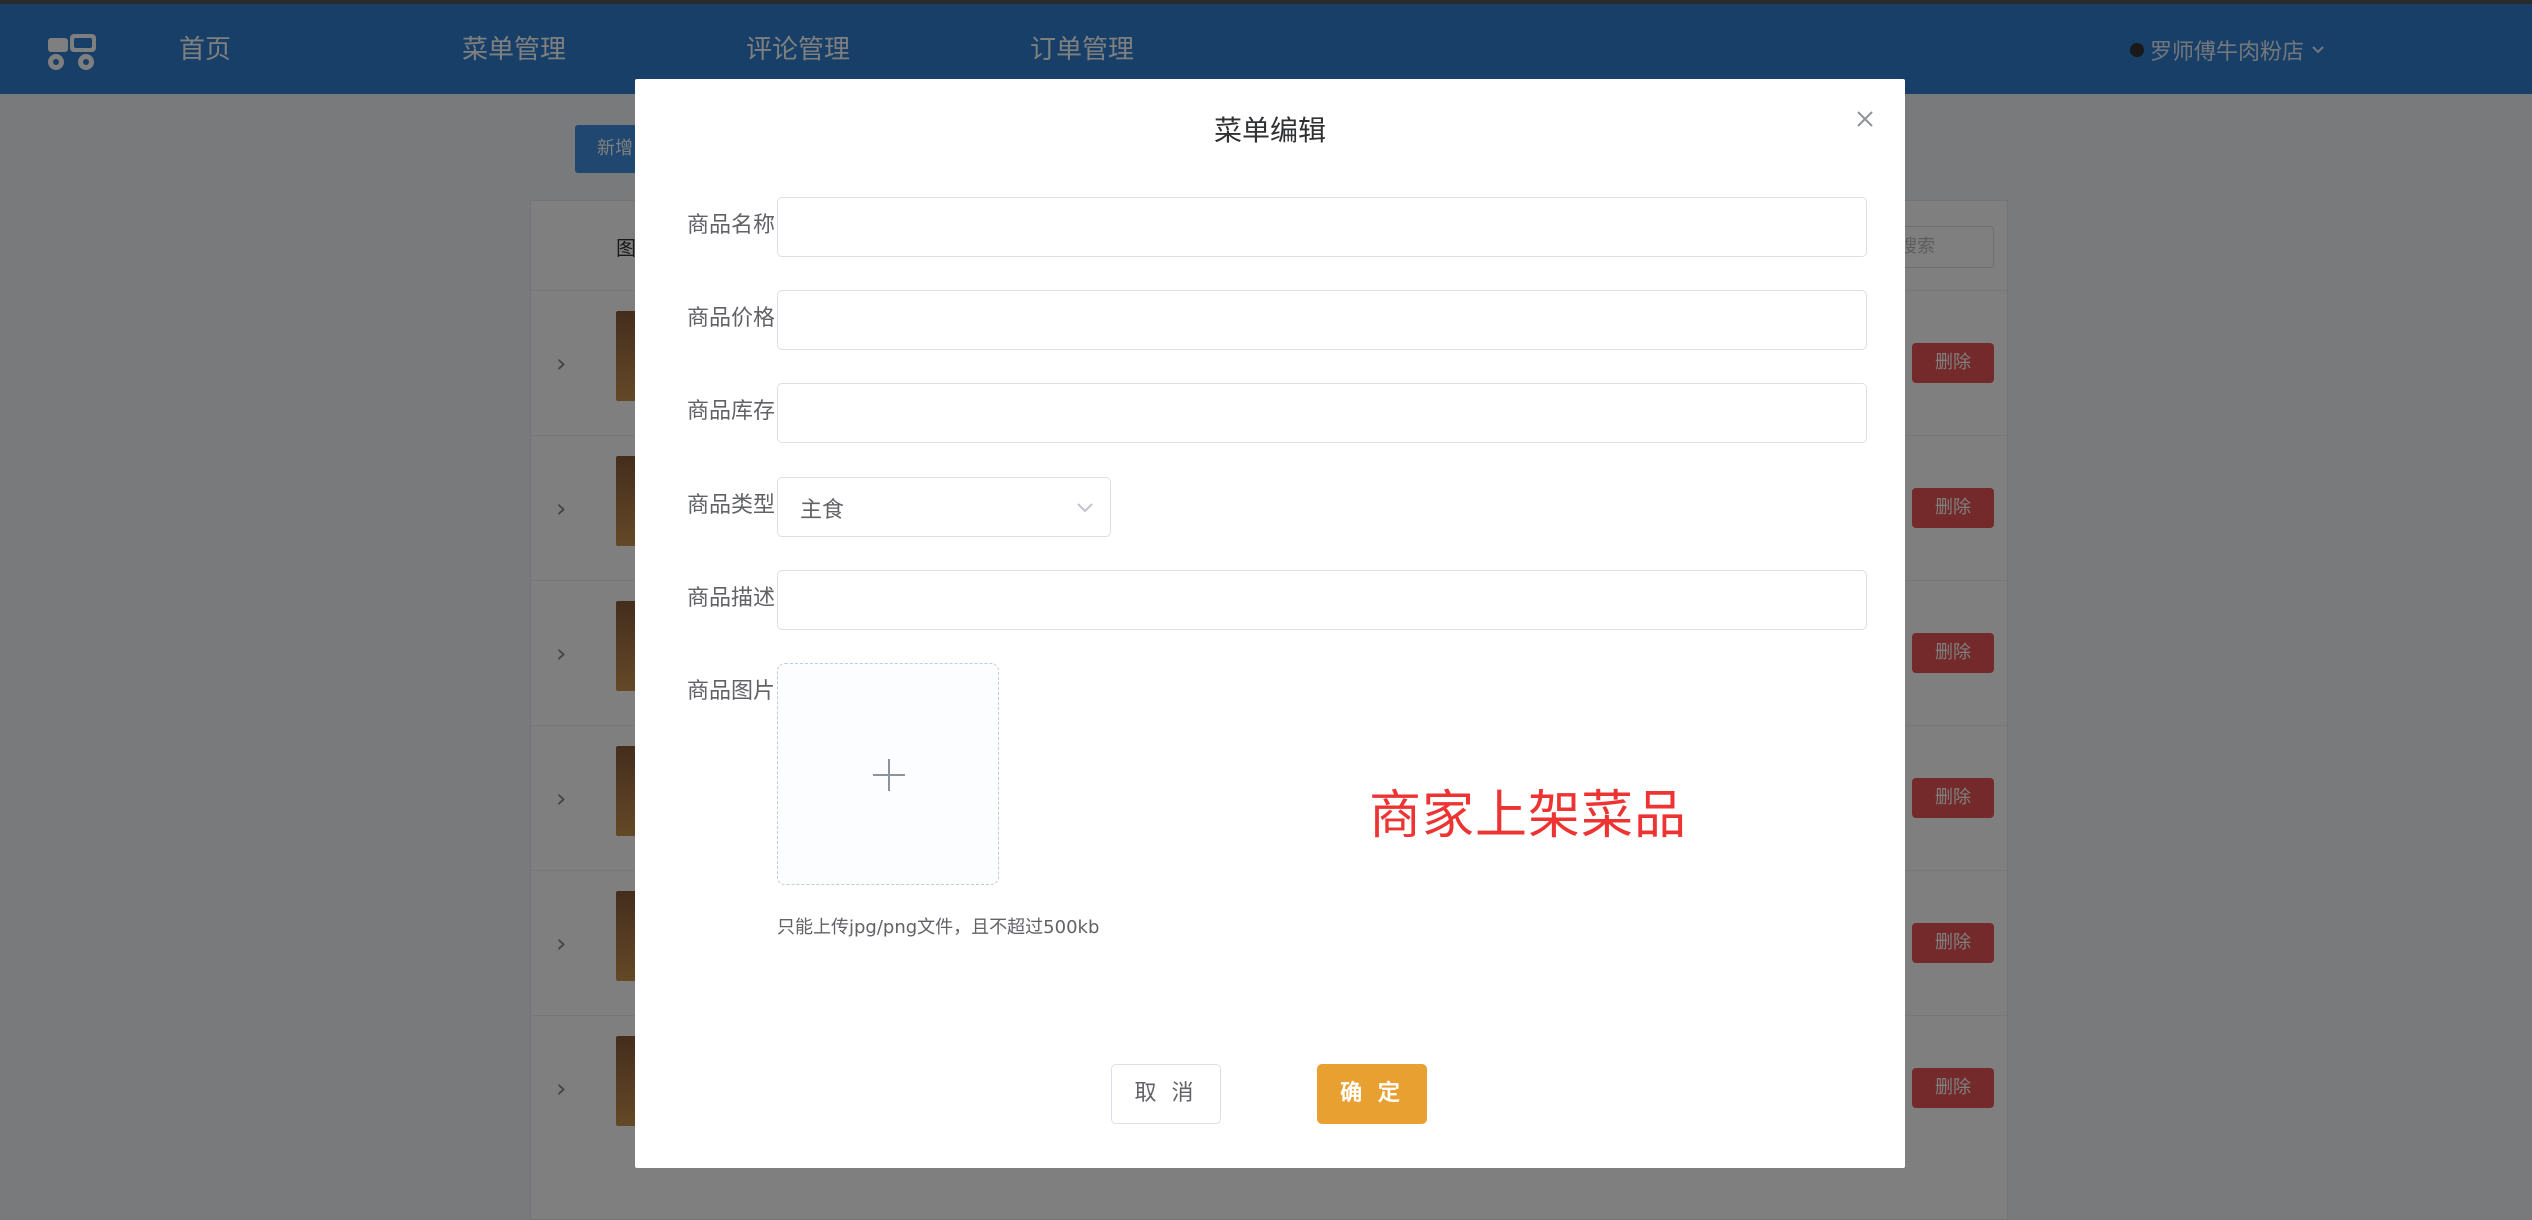  What do you see at coordinates (1322, 227) in the screenshot?
I see `product-name-input` at bounding box center [1322, 227].